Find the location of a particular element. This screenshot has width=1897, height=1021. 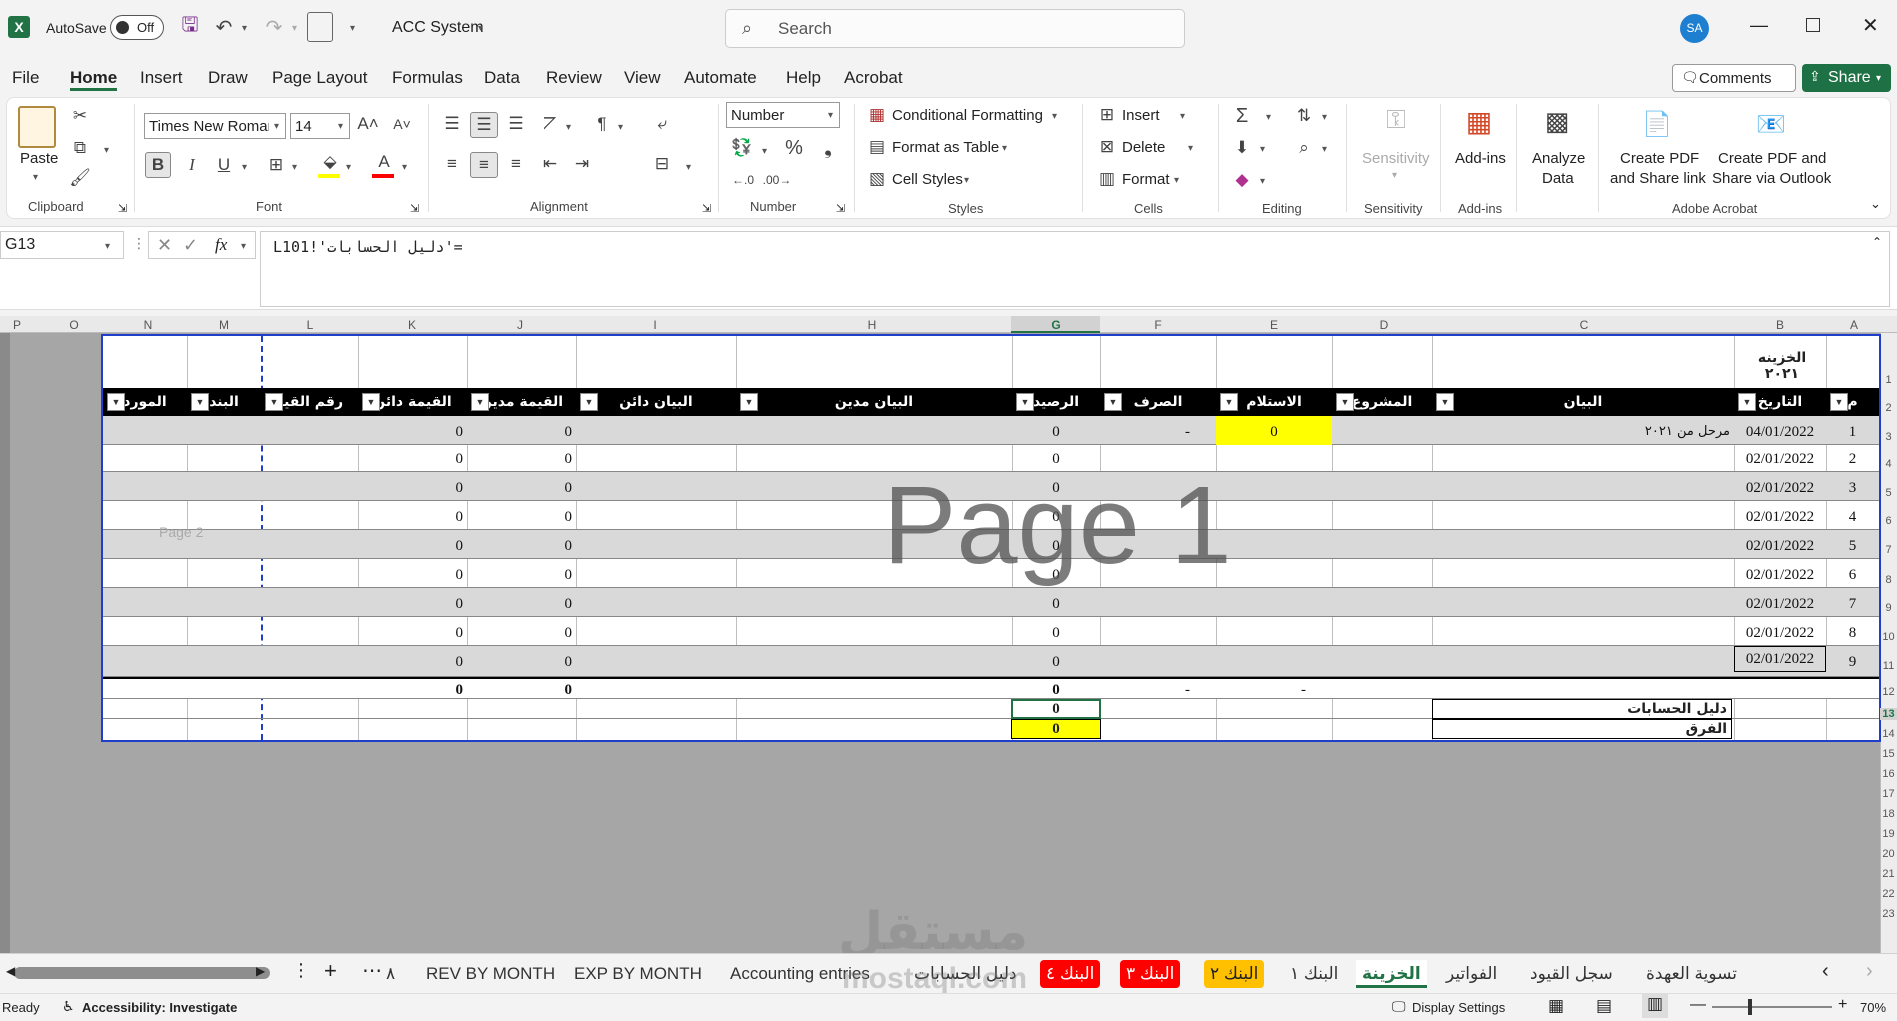

file-name-chevron-icon: ▾ is located at coordinates (480, 28).